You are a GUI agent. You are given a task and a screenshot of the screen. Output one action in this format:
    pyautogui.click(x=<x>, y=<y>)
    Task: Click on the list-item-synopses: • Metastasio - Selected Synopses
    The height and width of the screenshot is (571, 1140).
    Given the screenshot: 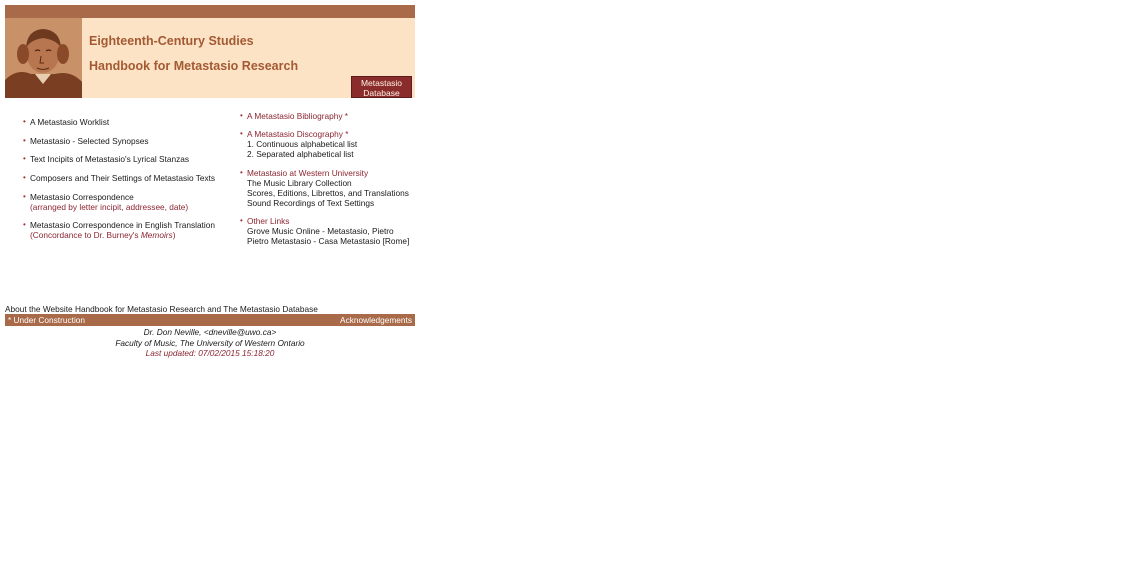 What is the action you would take?
    pyautogui.click(x=86, y=141)
    